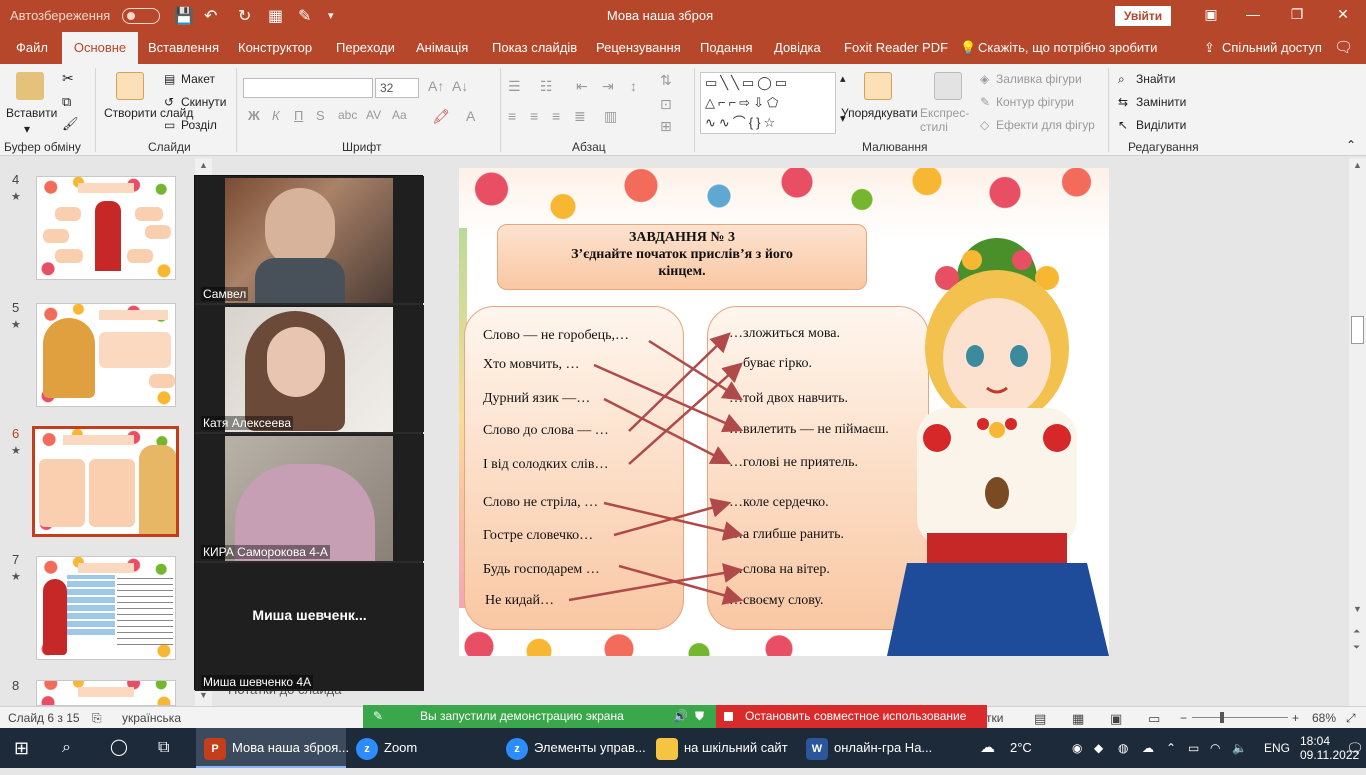 The height and width of the screenshot is (775, 1366). Describe the element at coordinates (984, 125) in the screenshot. I see `shape-effects-icon: ◇` at that location.